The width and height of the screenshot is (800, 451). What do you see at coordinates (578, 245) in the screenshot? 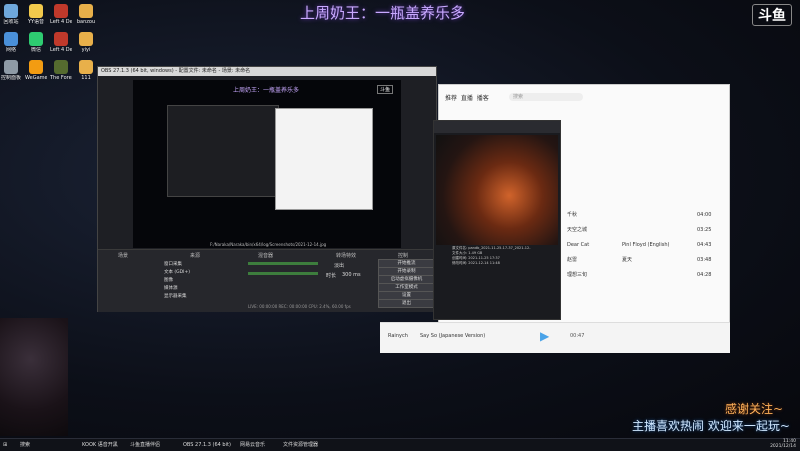
I see `song-title: Dear Cat` at bounding box center [578, 245].